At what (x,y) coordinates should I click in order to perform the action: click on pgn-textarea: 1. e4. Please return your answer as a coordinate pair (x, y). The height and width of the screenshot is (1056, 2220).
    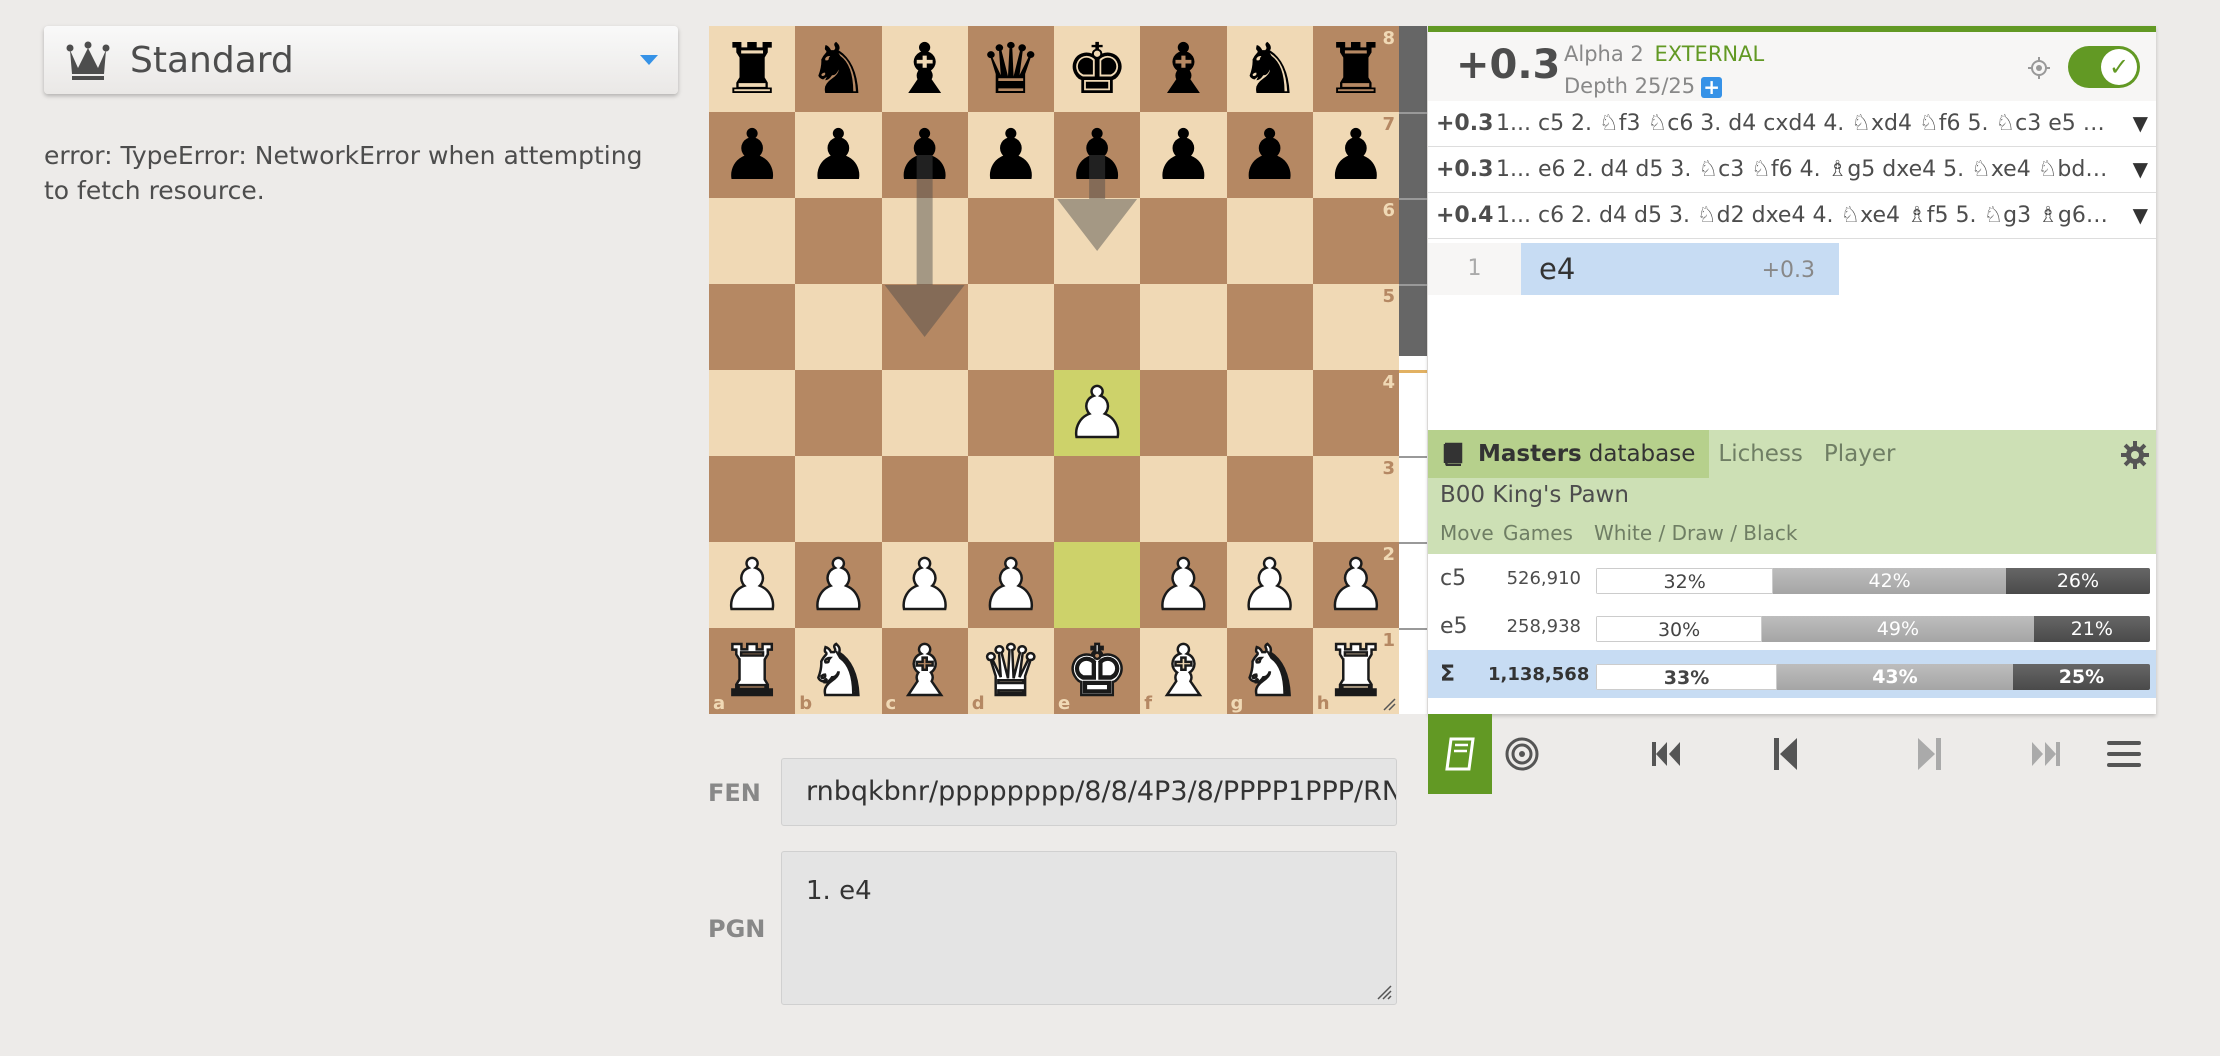
    Looking at the image, I should click on (1089, 928).